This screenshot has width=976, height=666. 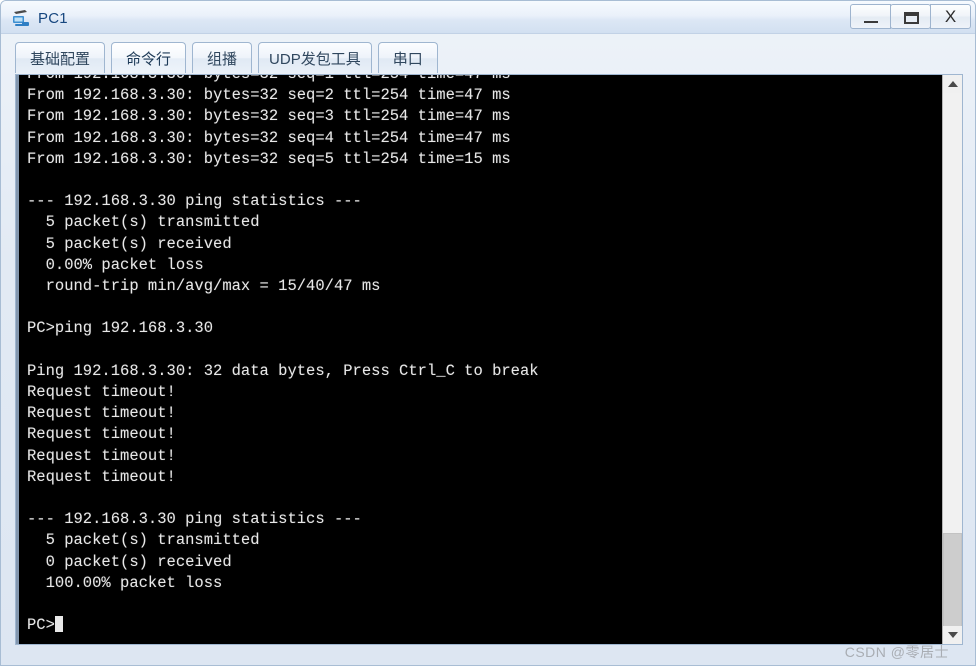 I want to click on pc-device-icon, so click(x=21, y=18).